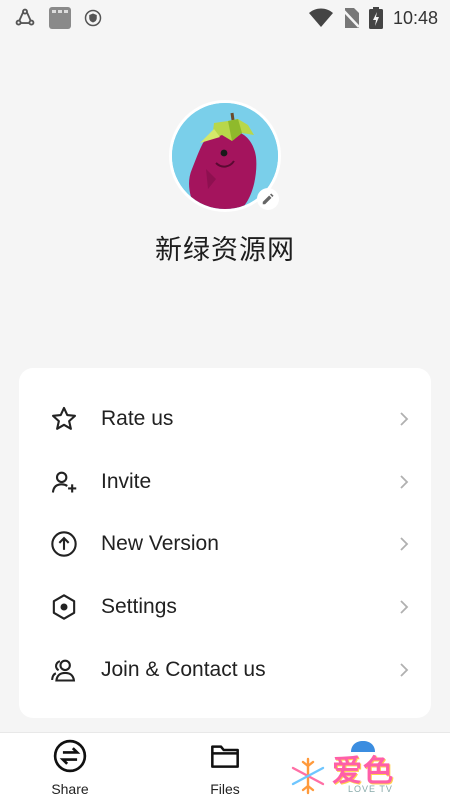 The image size is (450, 800). I want to click on snowflake-icon, so click(308, 776).